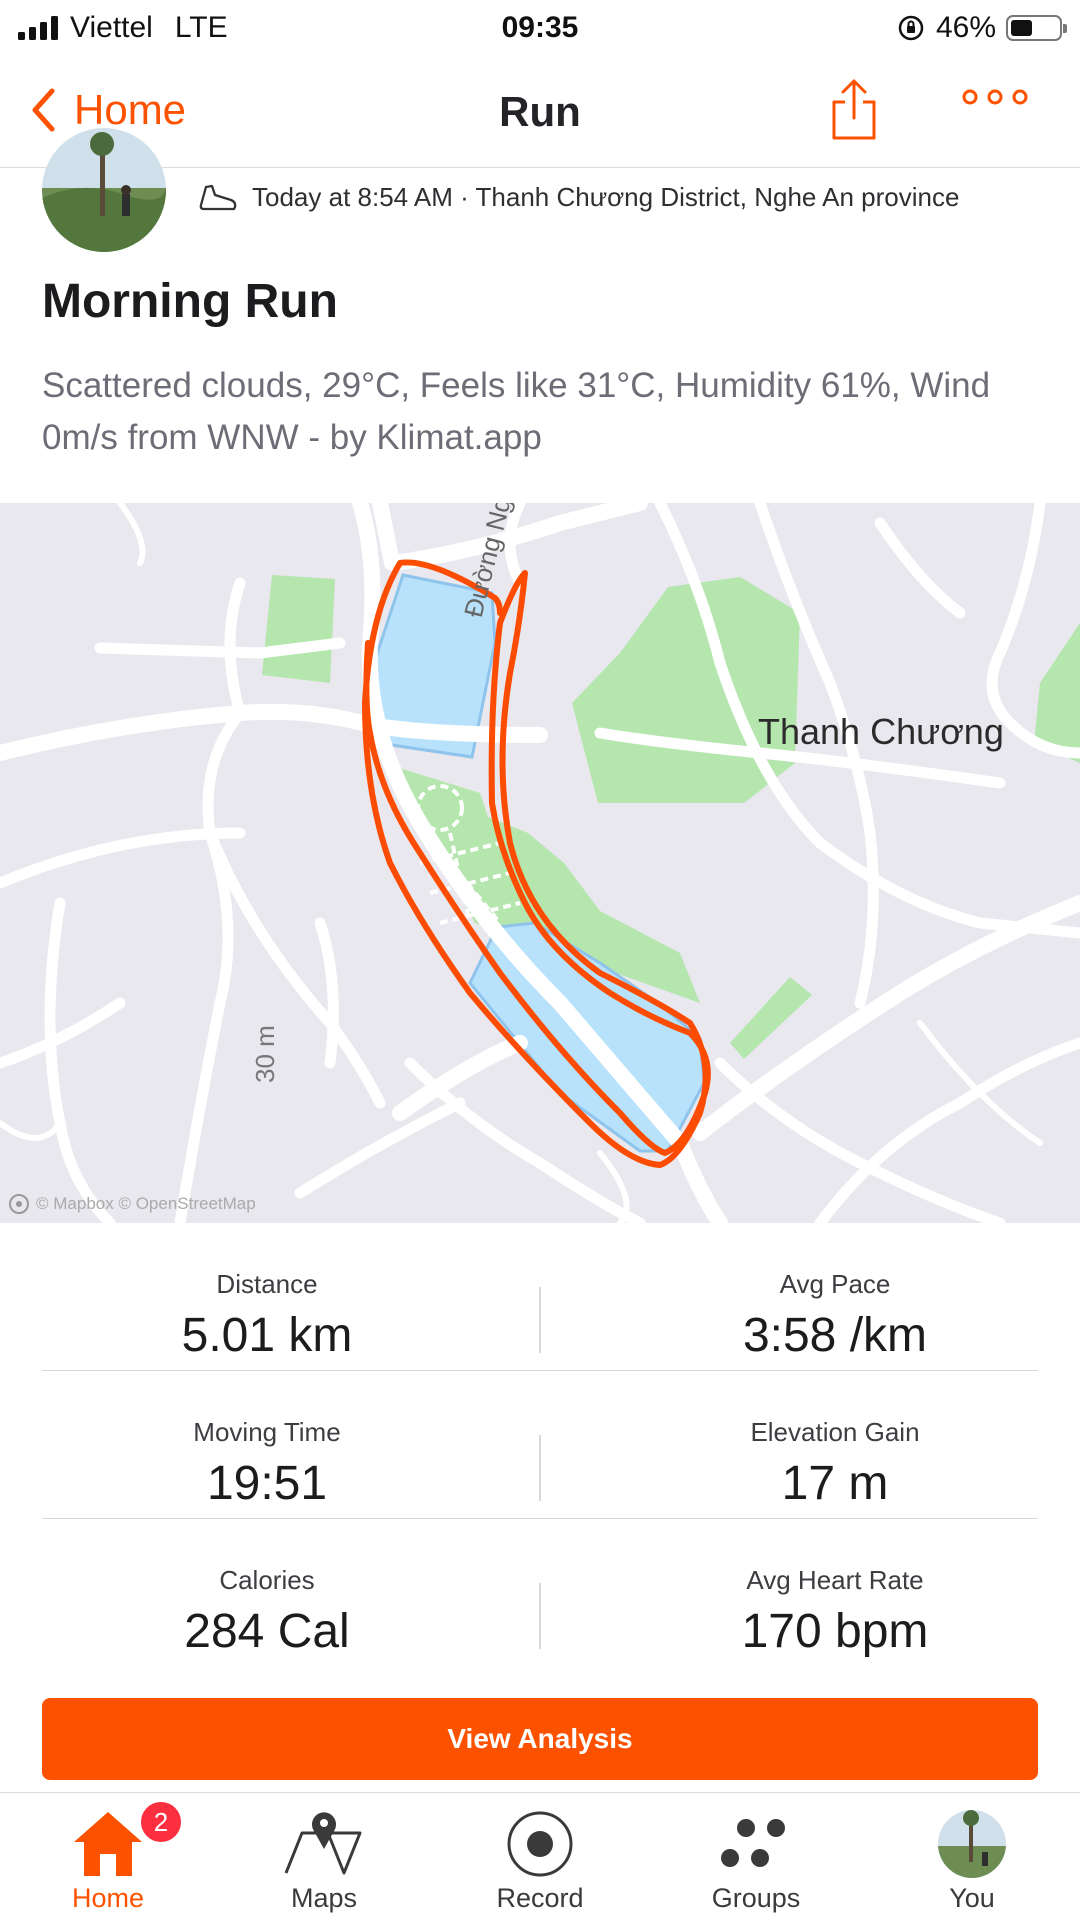 This screenshot has height=1920, width=1080. I want to click on groups-icon, so click(756, 1844).